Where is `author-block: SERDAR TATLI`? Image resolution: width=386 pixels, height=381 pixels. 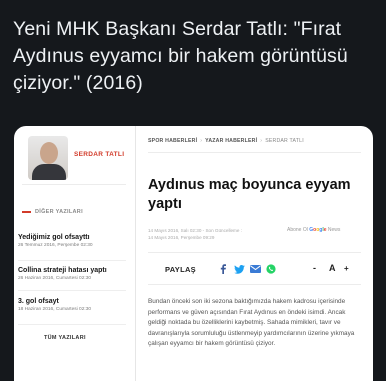
author-block: SERDAR TATLI is located at coordinates (76, 158).